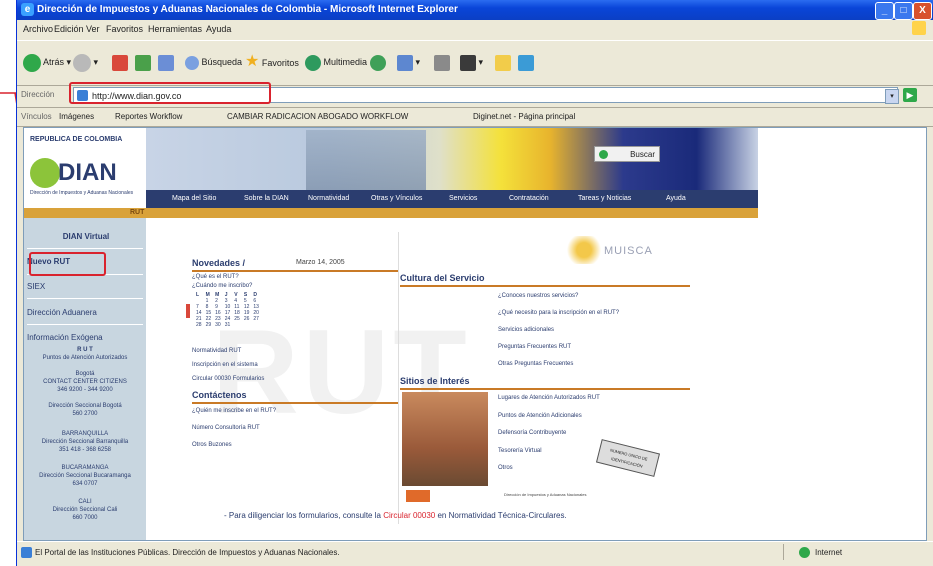 Image resolution: width=933 pixels, height=566 pixels. I want to click on link-numero-consultoria: Número Consultoría RUT, so click(226, 428).